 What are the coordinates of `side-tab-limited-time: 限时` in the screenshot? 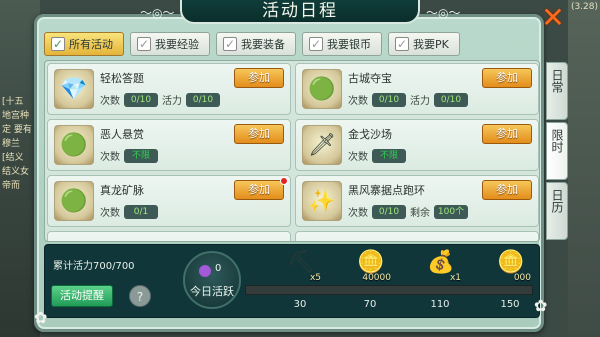 It's located at (557, 151).